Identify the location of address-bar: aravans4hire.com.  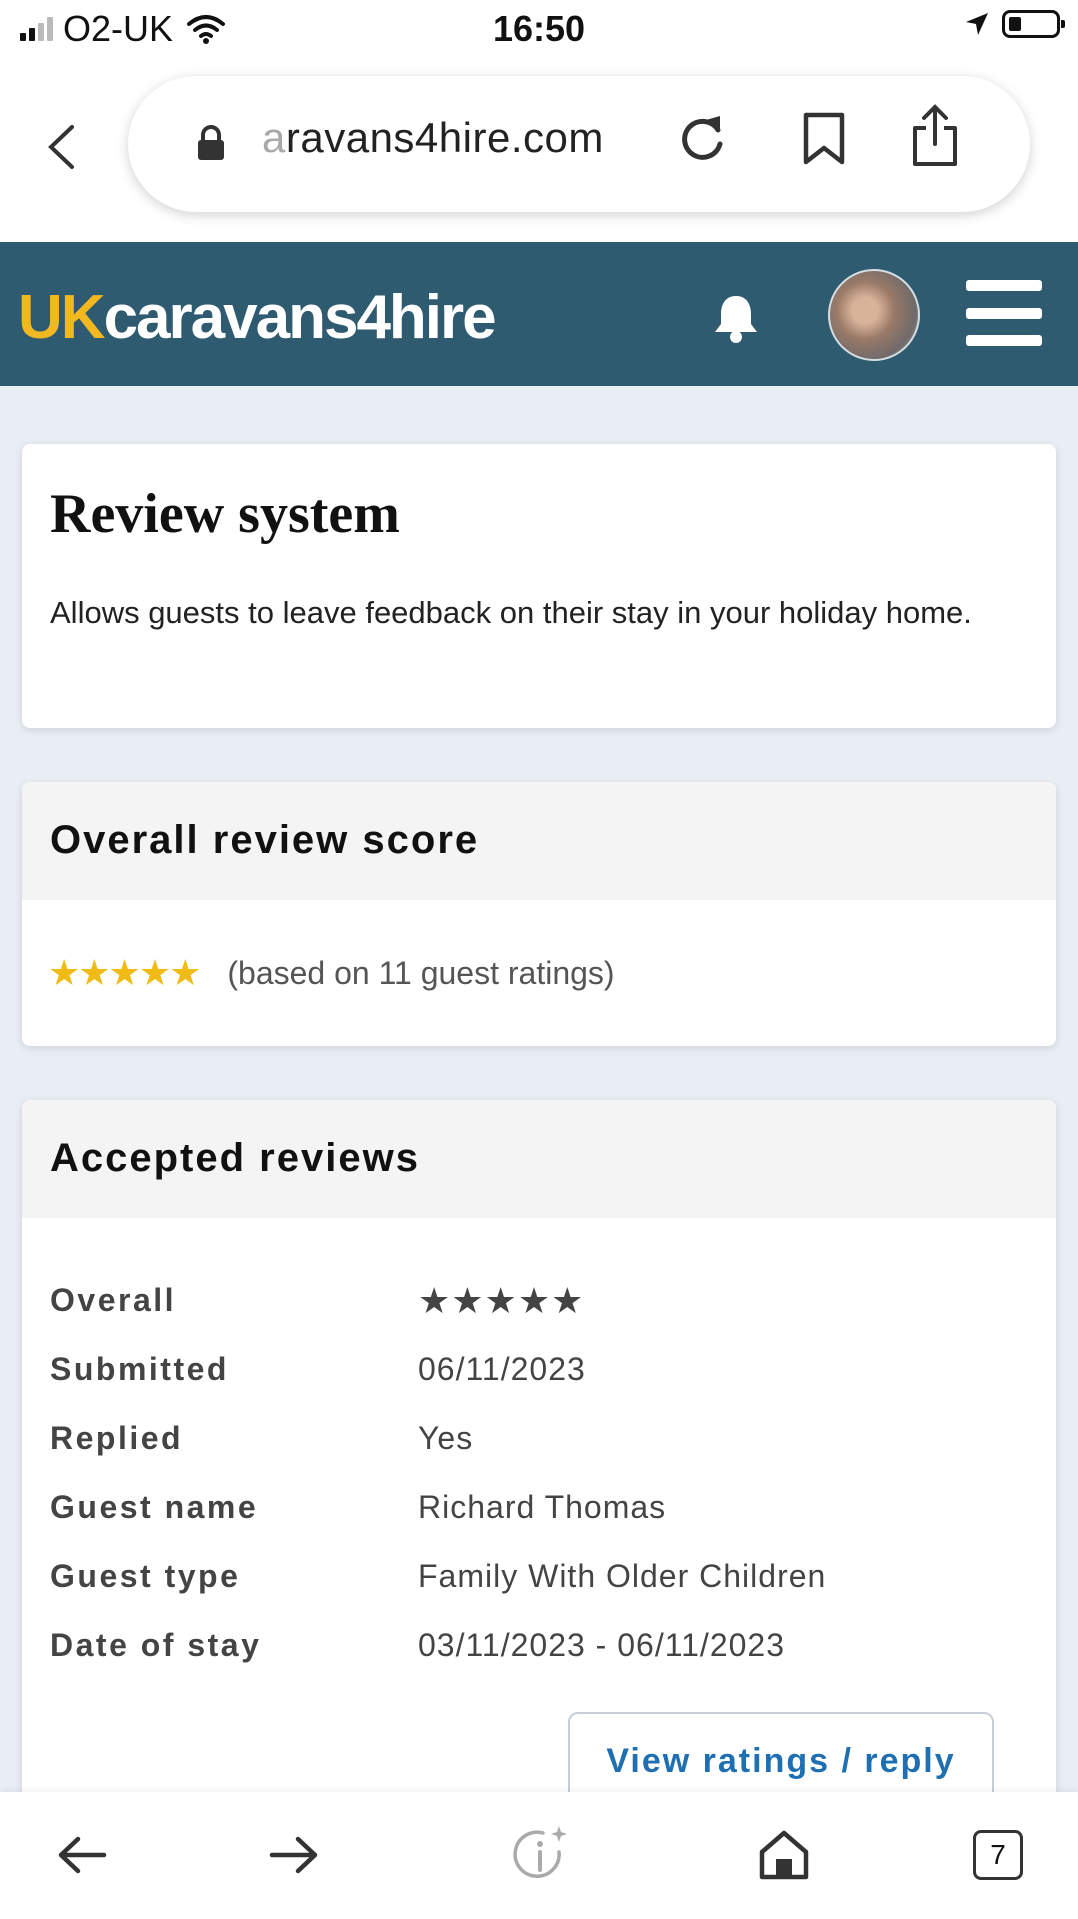
(579, 144).